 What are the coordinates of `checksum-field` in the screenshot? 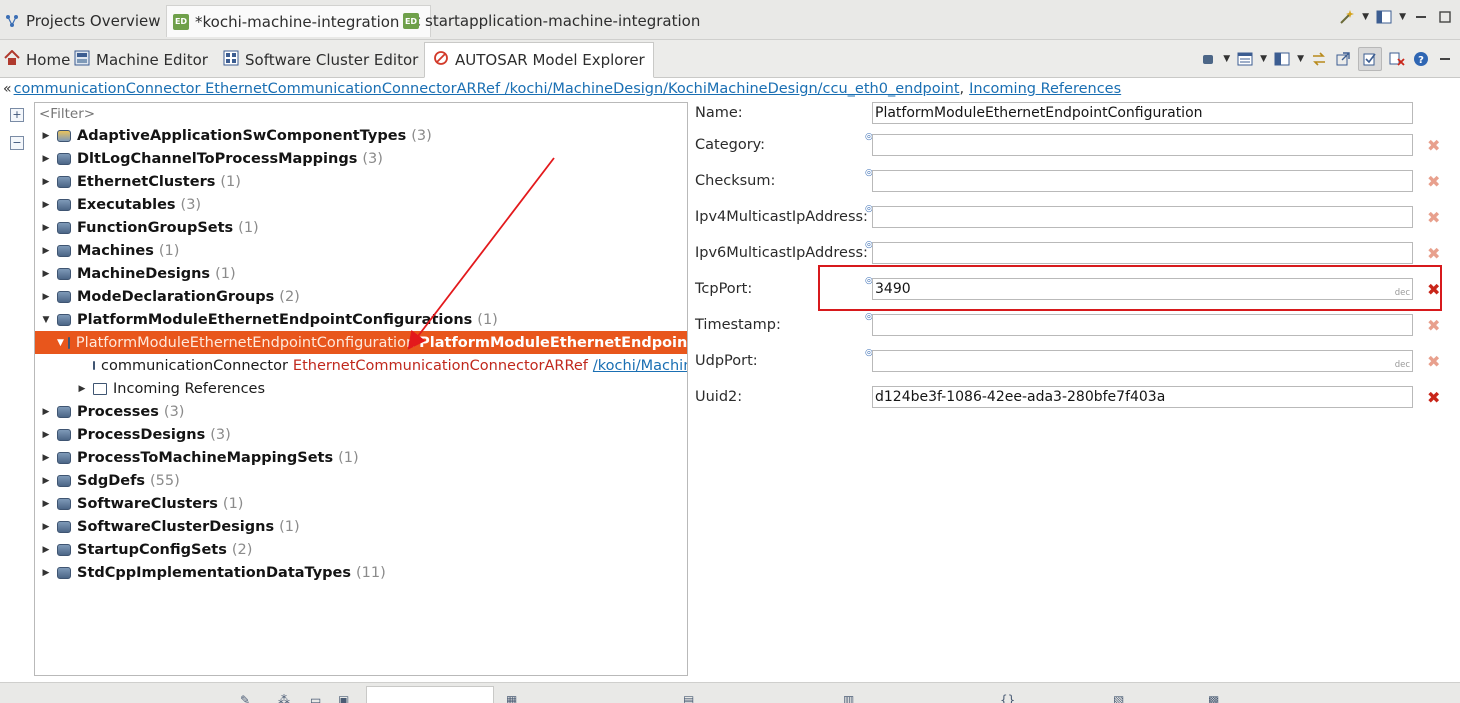 It's located at (1142, 181).